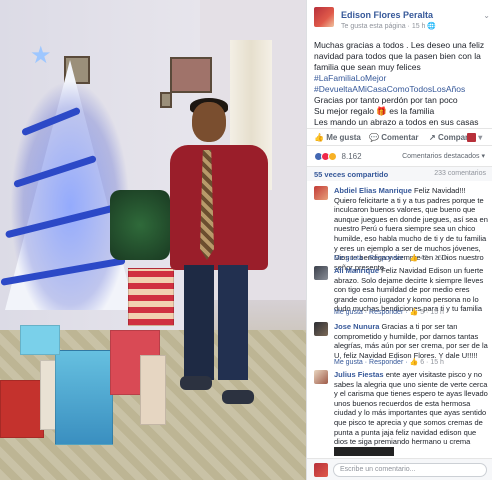 The width and height of the screenshot is (492, 480). Describe the element at coordinates (422, 362) in the screenshot. I see `comment-like-count: 6` at that location.